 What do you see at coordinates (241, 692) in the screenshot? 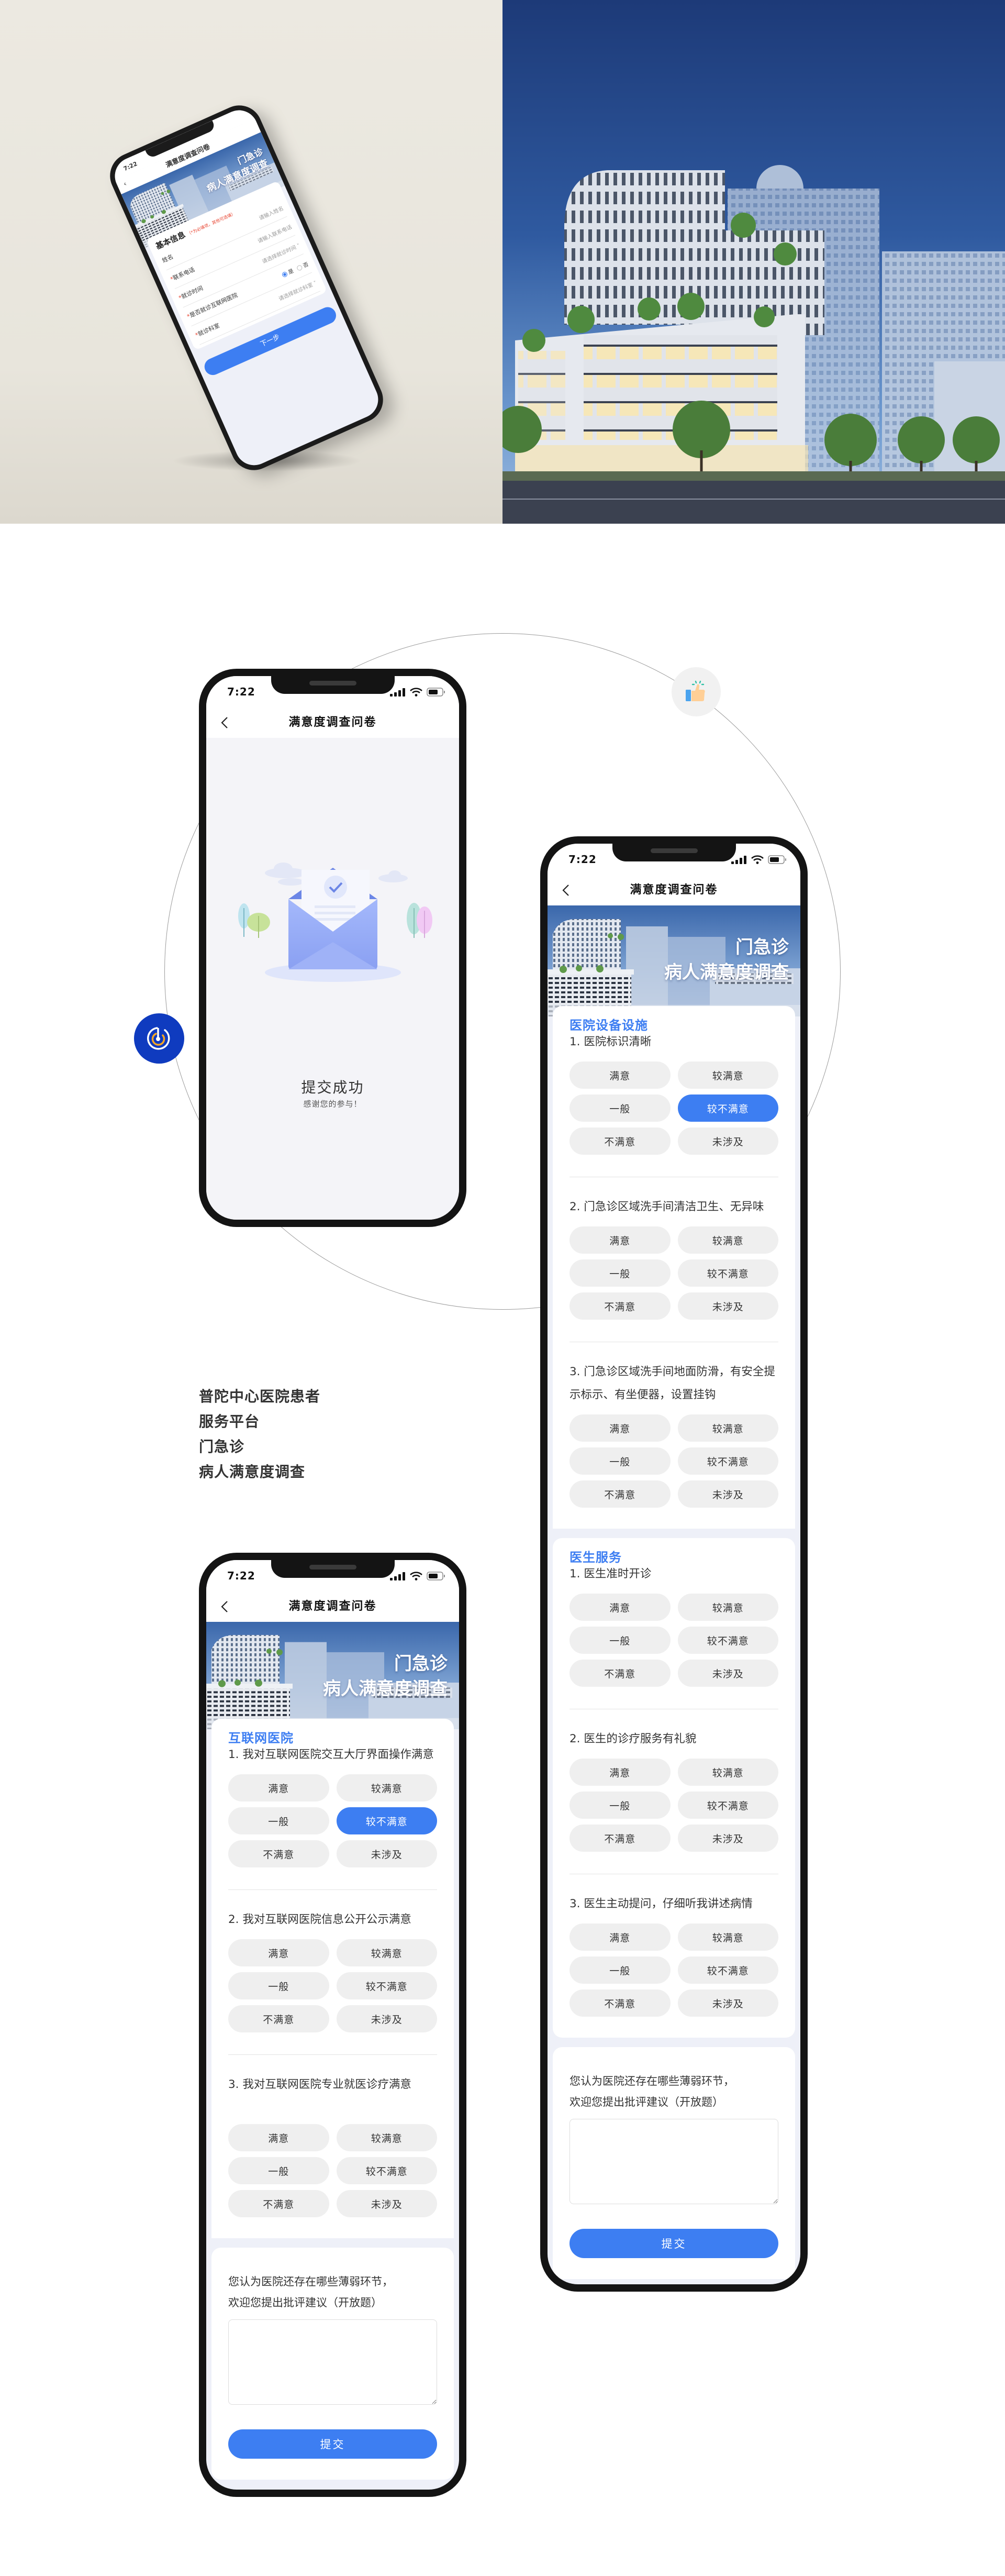
I see `status-time: 7:22` at bounding box center [241, 692].